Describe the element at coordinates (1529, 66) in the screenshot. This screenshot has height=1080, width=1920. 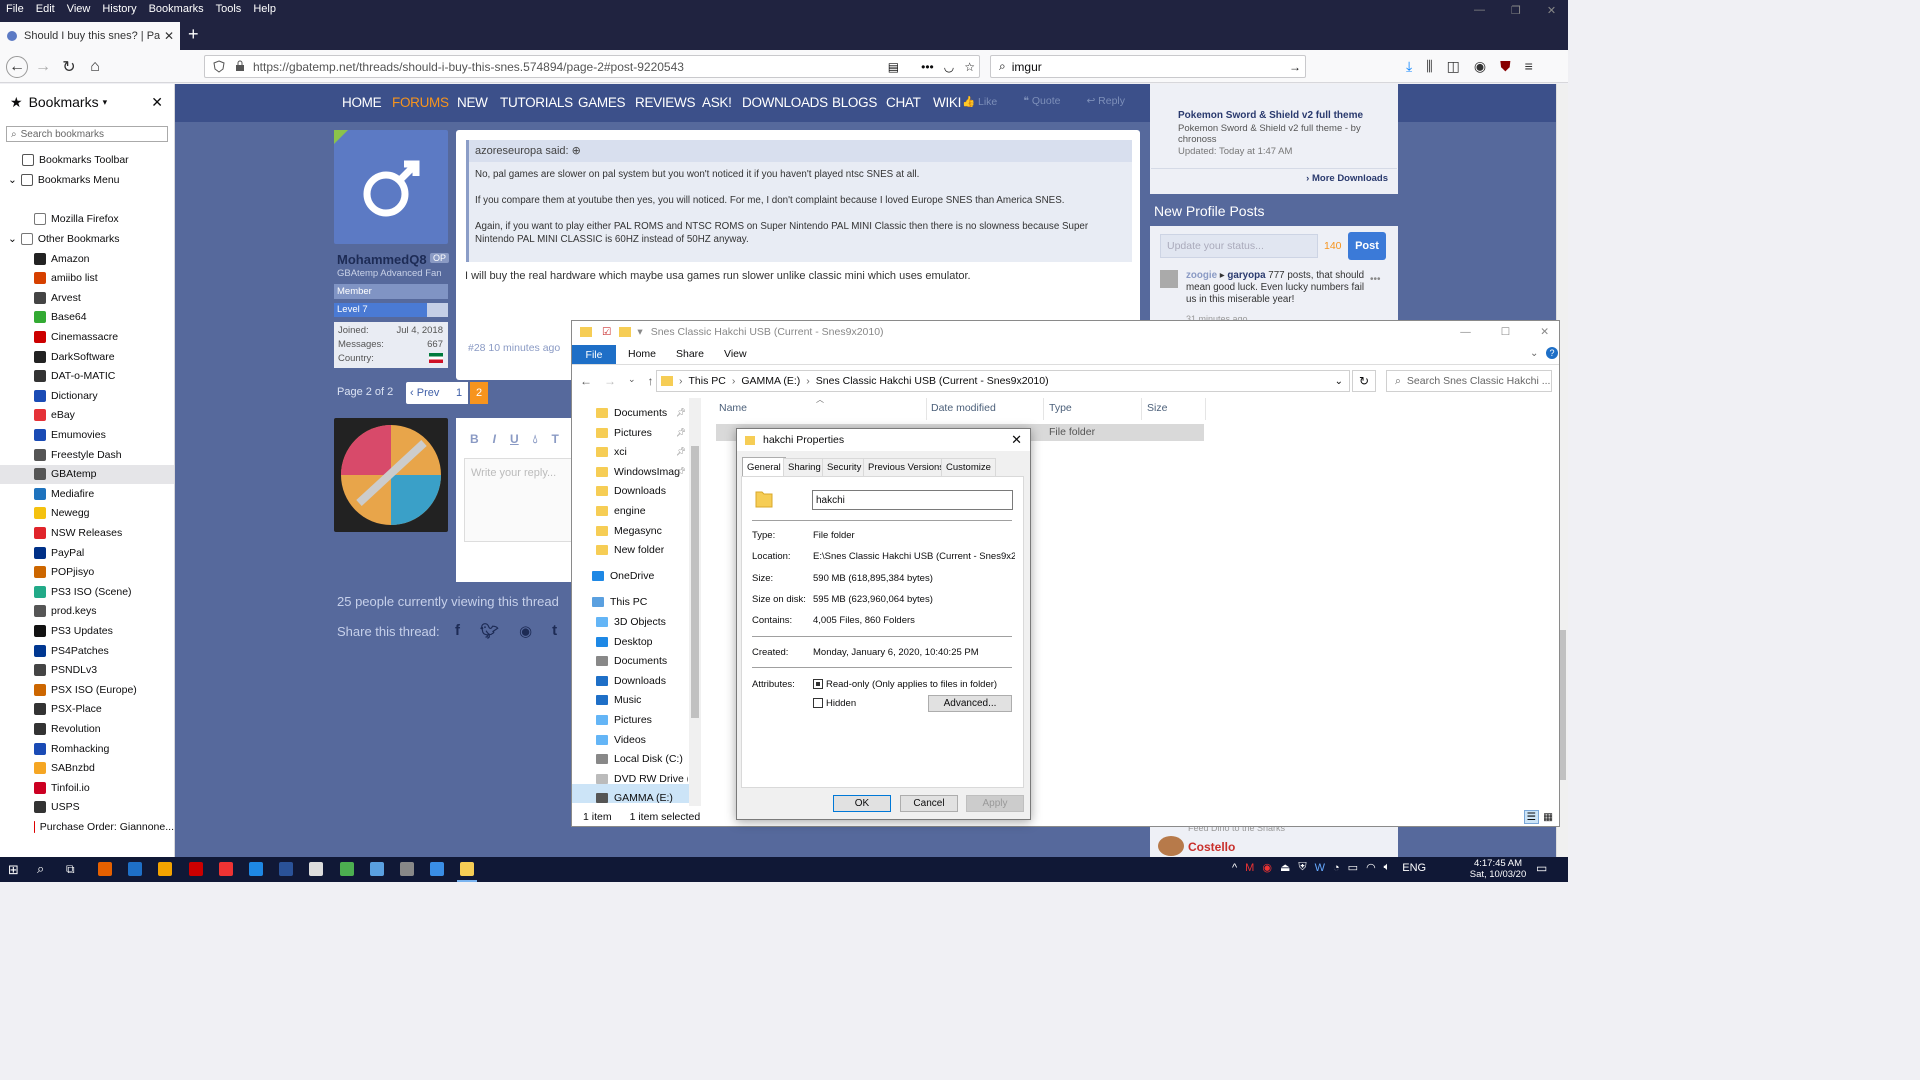
I see `hamburger-menu-icon: ≡` at that location.